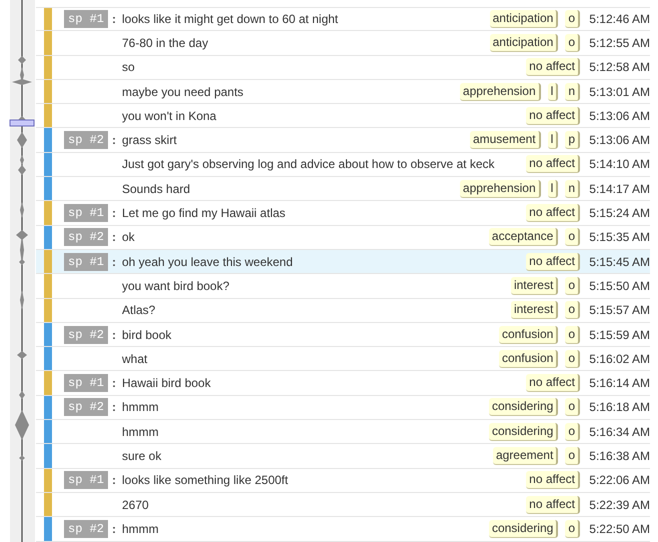  I want to click on message-text: Sounds hard, so click(156, 189).